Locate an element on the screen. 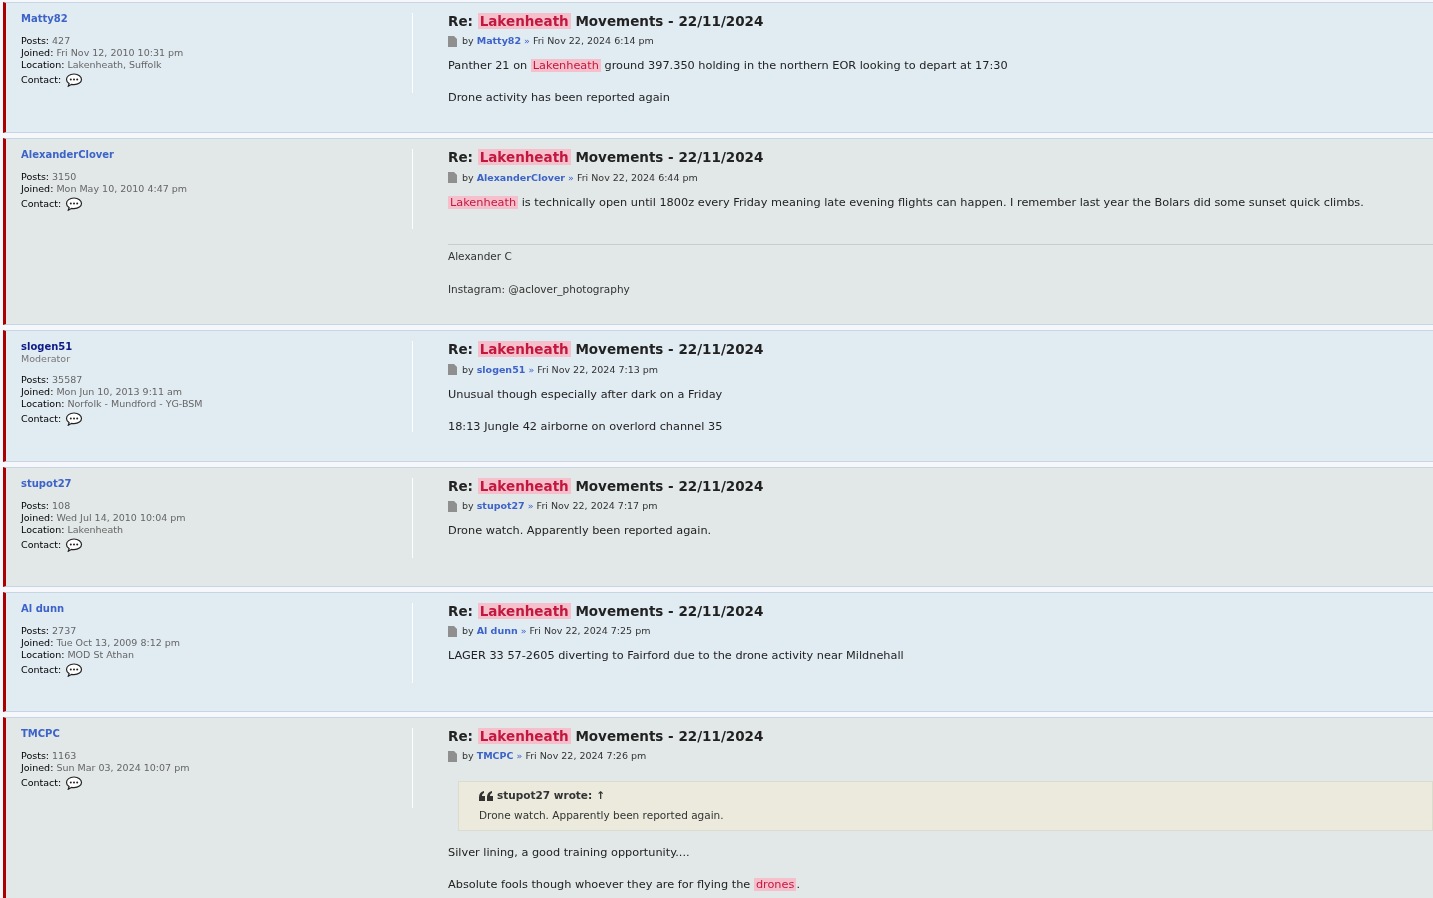  username-link: Al dunn is located at coordinates (43, 608).